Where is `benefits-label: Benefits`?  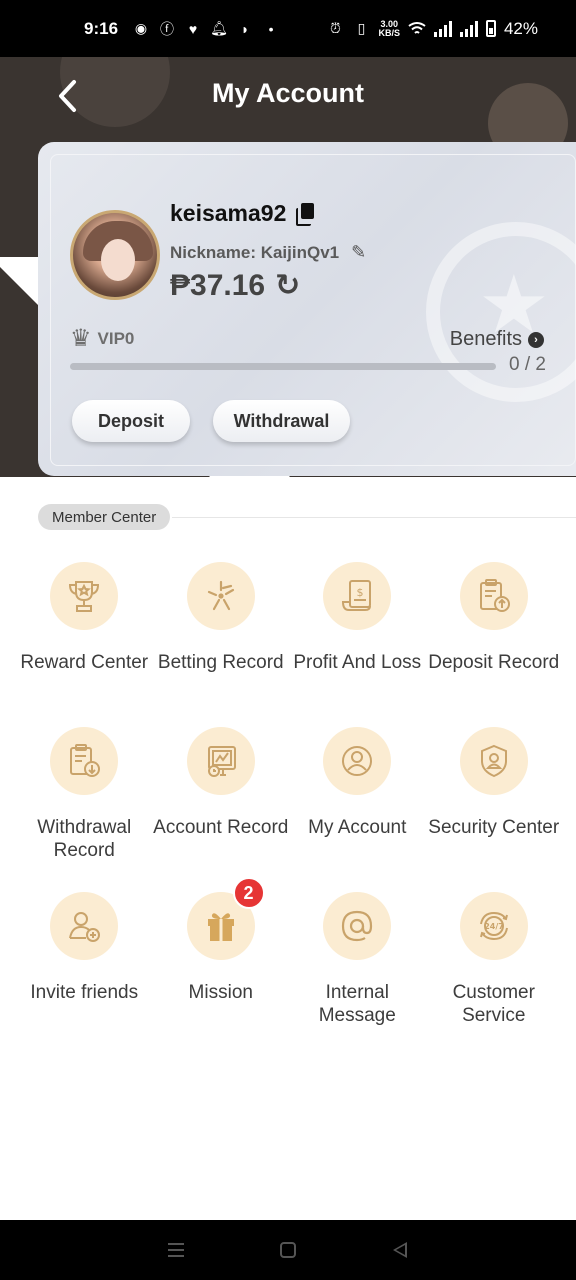
benefits-label: Benefits is located at coordinates (485, 339).